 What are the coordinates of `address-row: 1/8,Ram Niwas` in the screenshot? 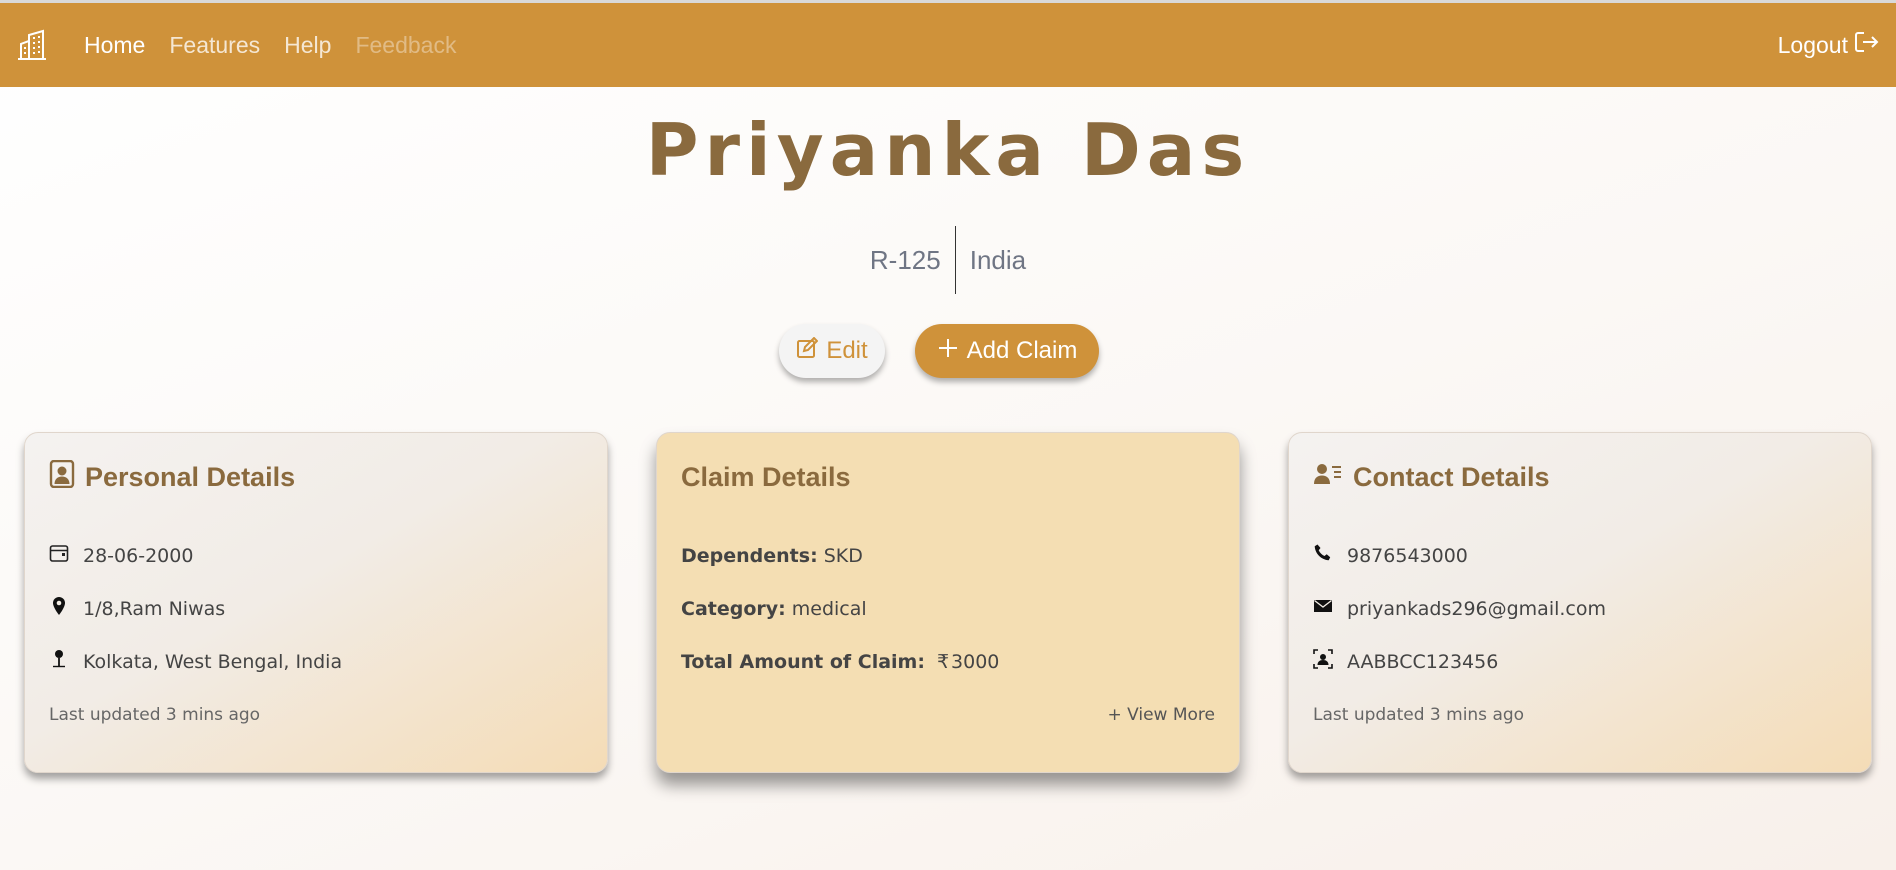 It's located at (316, 608).